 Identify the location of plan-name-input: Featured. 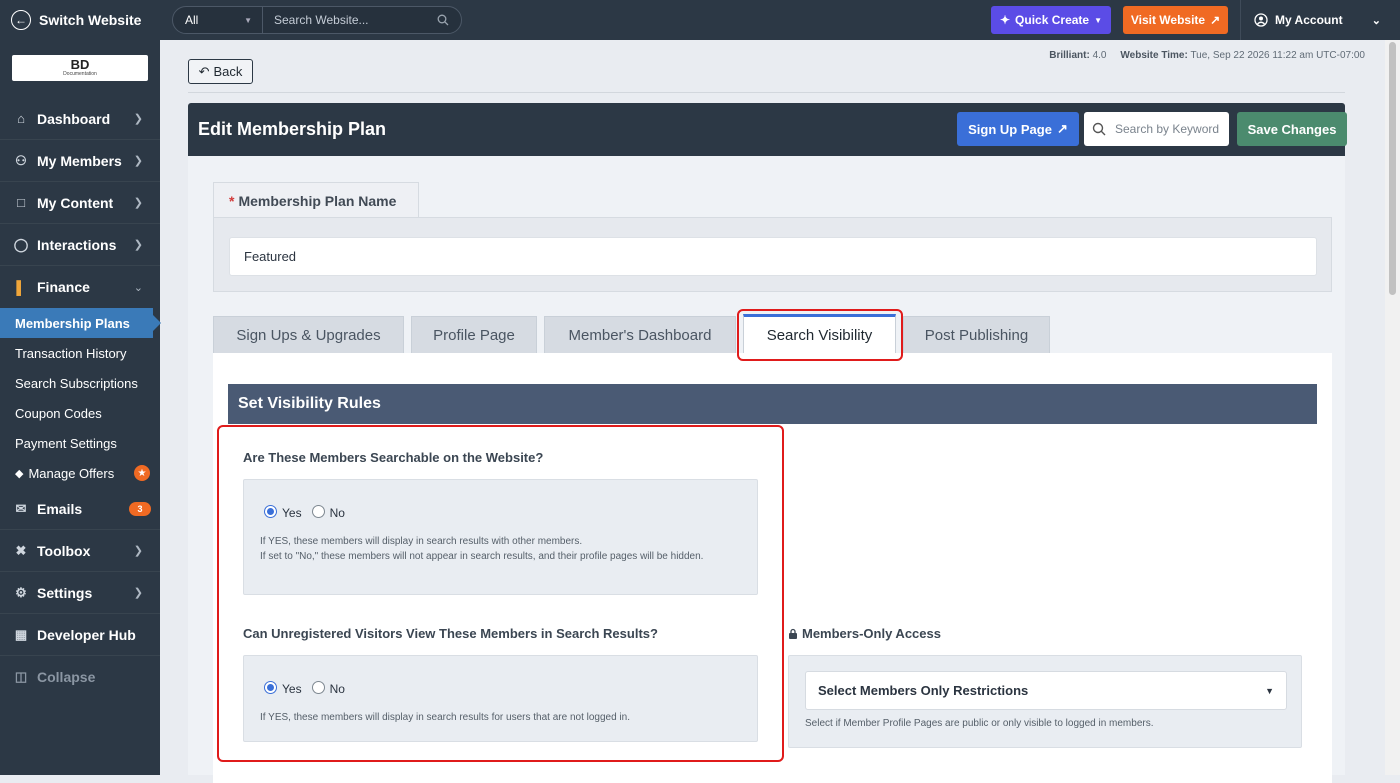
(773, 256).